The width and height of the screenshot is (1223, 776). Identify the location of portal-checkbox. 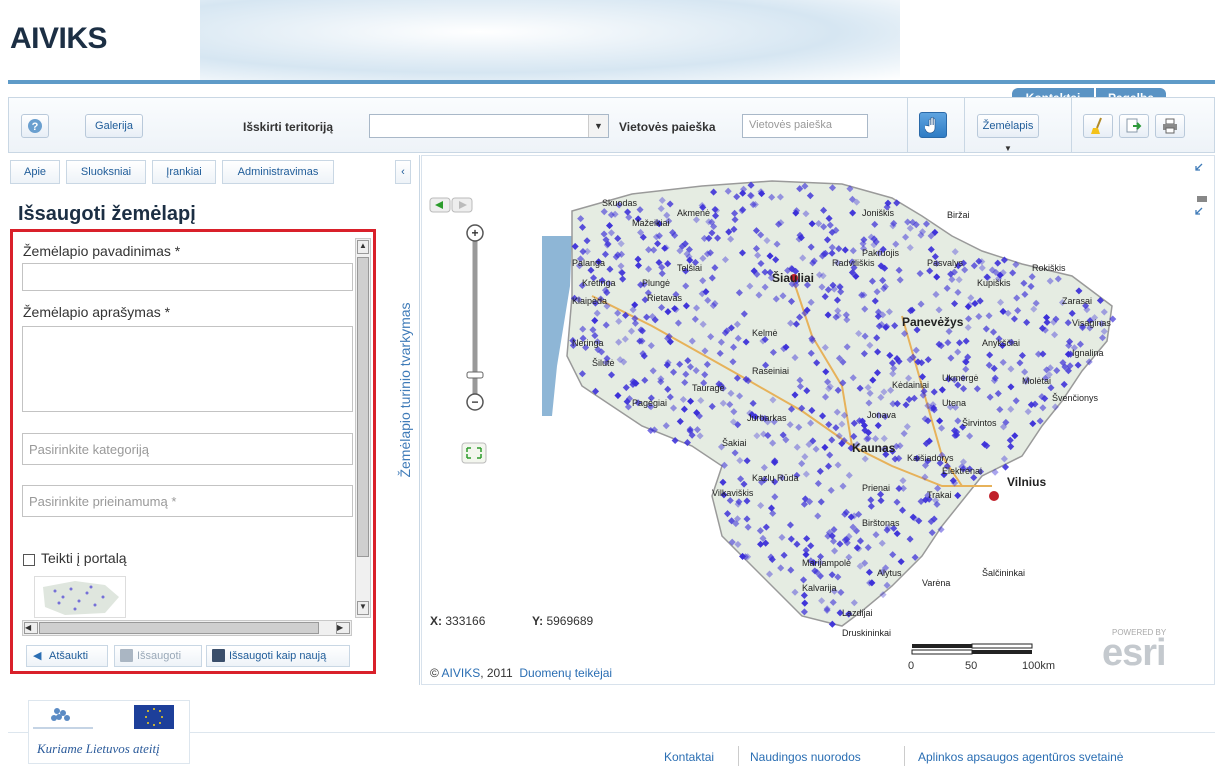
(29, 560).